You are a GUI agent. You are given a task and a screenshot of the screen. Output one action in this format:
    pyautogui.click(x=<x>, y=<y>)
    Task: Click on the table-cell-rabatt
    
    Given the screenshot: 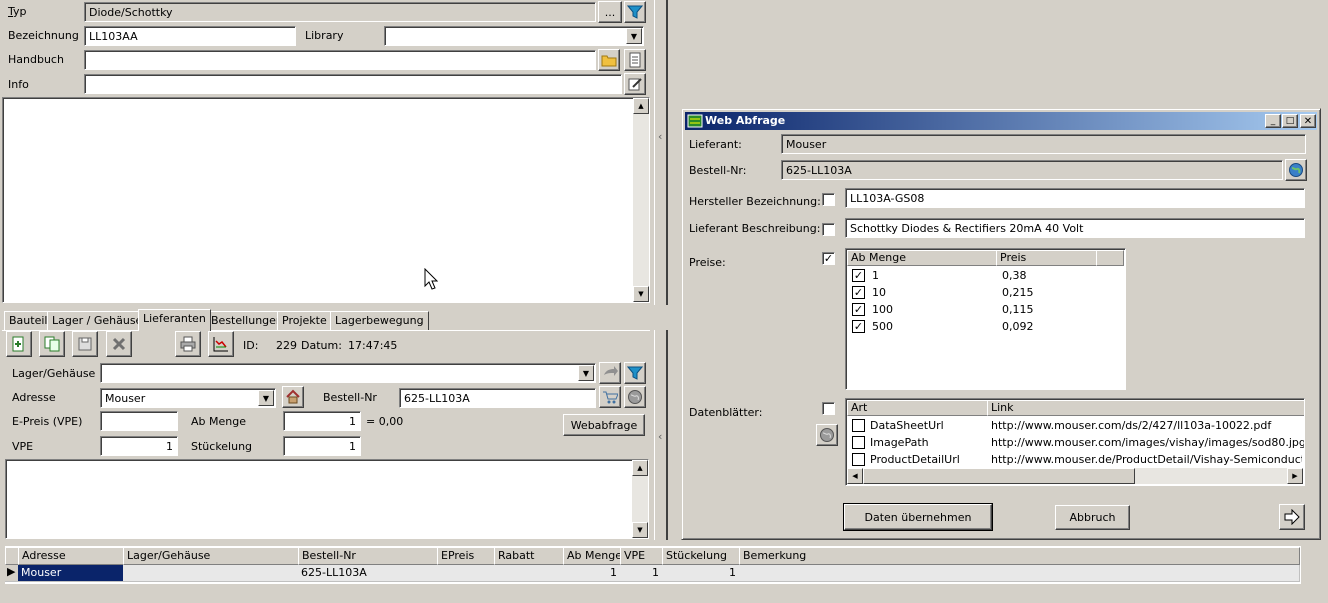 What is the action you would take?
    pyautogui.click(x=529, y=573)
    